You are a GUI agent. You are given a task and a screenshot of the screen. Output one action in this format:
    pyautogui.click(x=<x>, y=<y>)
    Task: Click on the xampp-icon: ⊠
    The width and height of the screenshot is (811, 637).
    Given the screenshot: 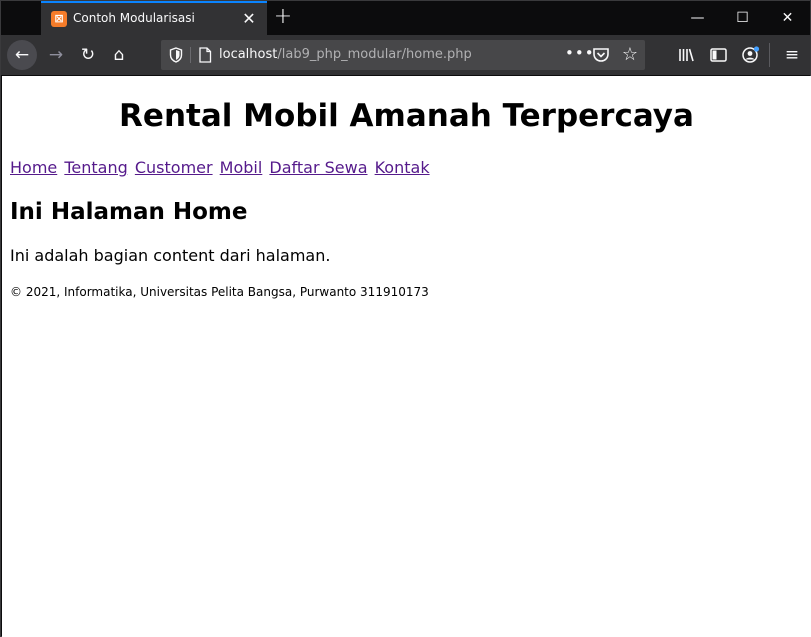 What is the action you would take?
    pyautogui.click(x=59, y=19)
    